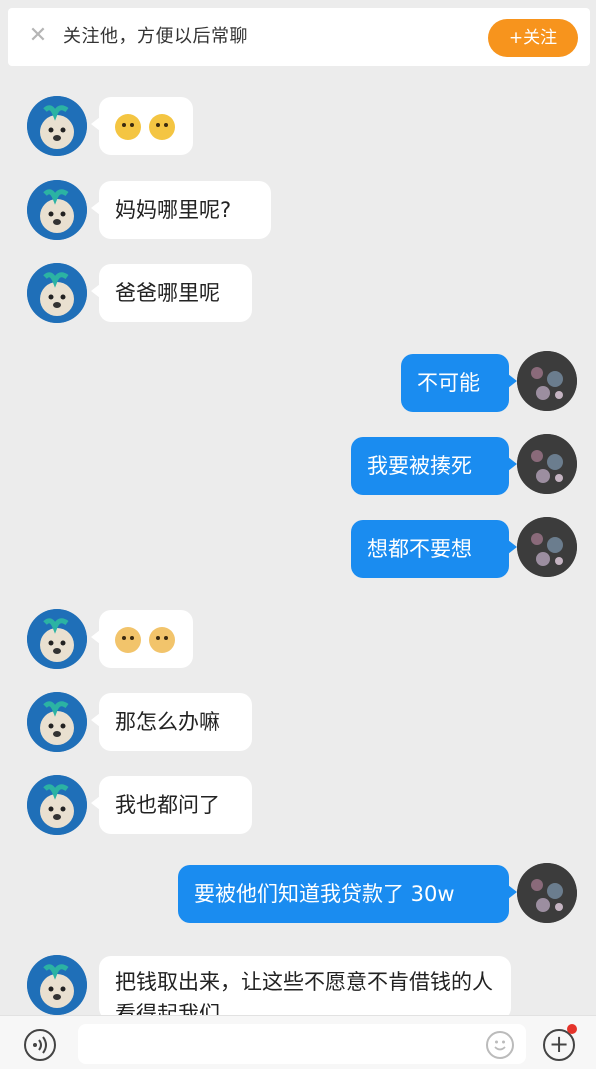 Image resolution: width=596 pixels, height=1069 pixels. What do you see at coordinates (40, 1045) in the screenshot?
I see `voice-icon` at bounding box center [40, 1045].